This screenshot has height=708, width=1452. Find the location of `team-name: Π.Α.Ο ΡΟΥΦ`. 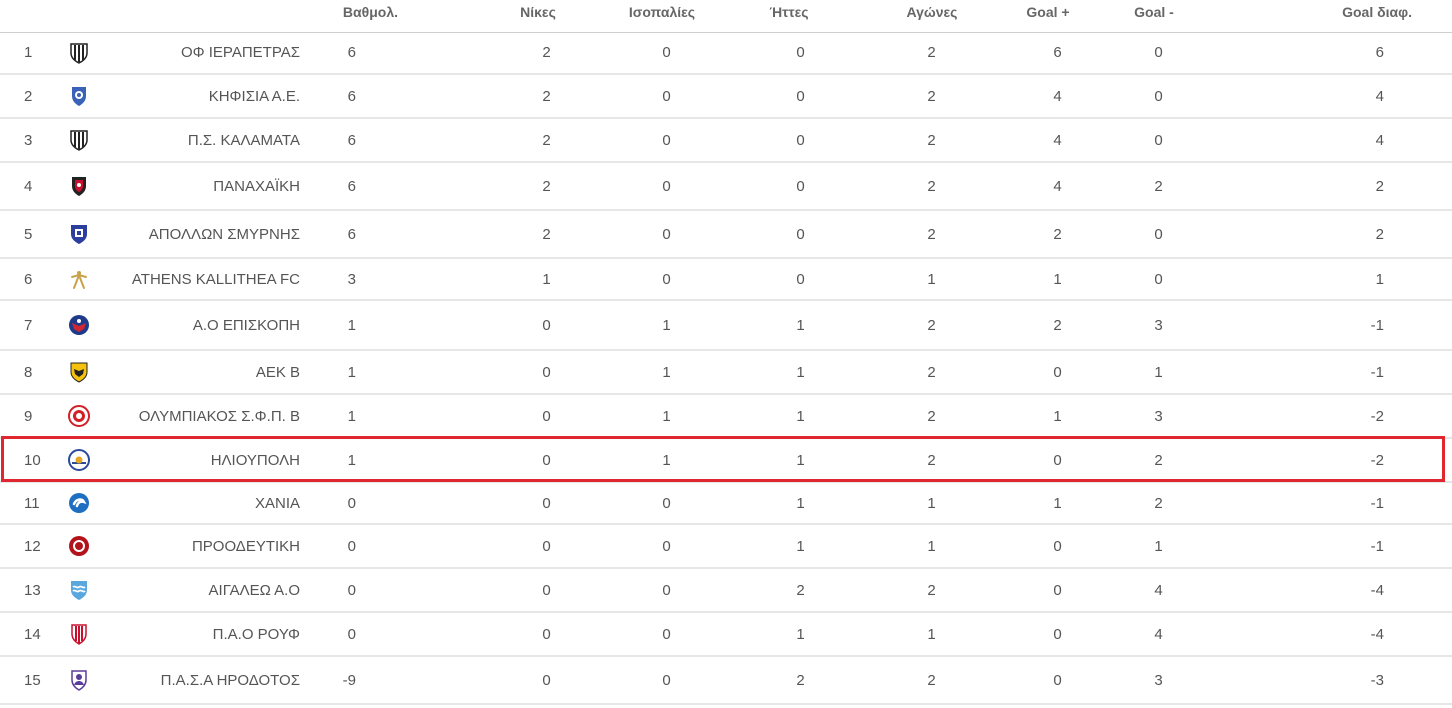

team-name: Π.Α.Ο ΡΟΥΦ is located at coordinates (200, 634).